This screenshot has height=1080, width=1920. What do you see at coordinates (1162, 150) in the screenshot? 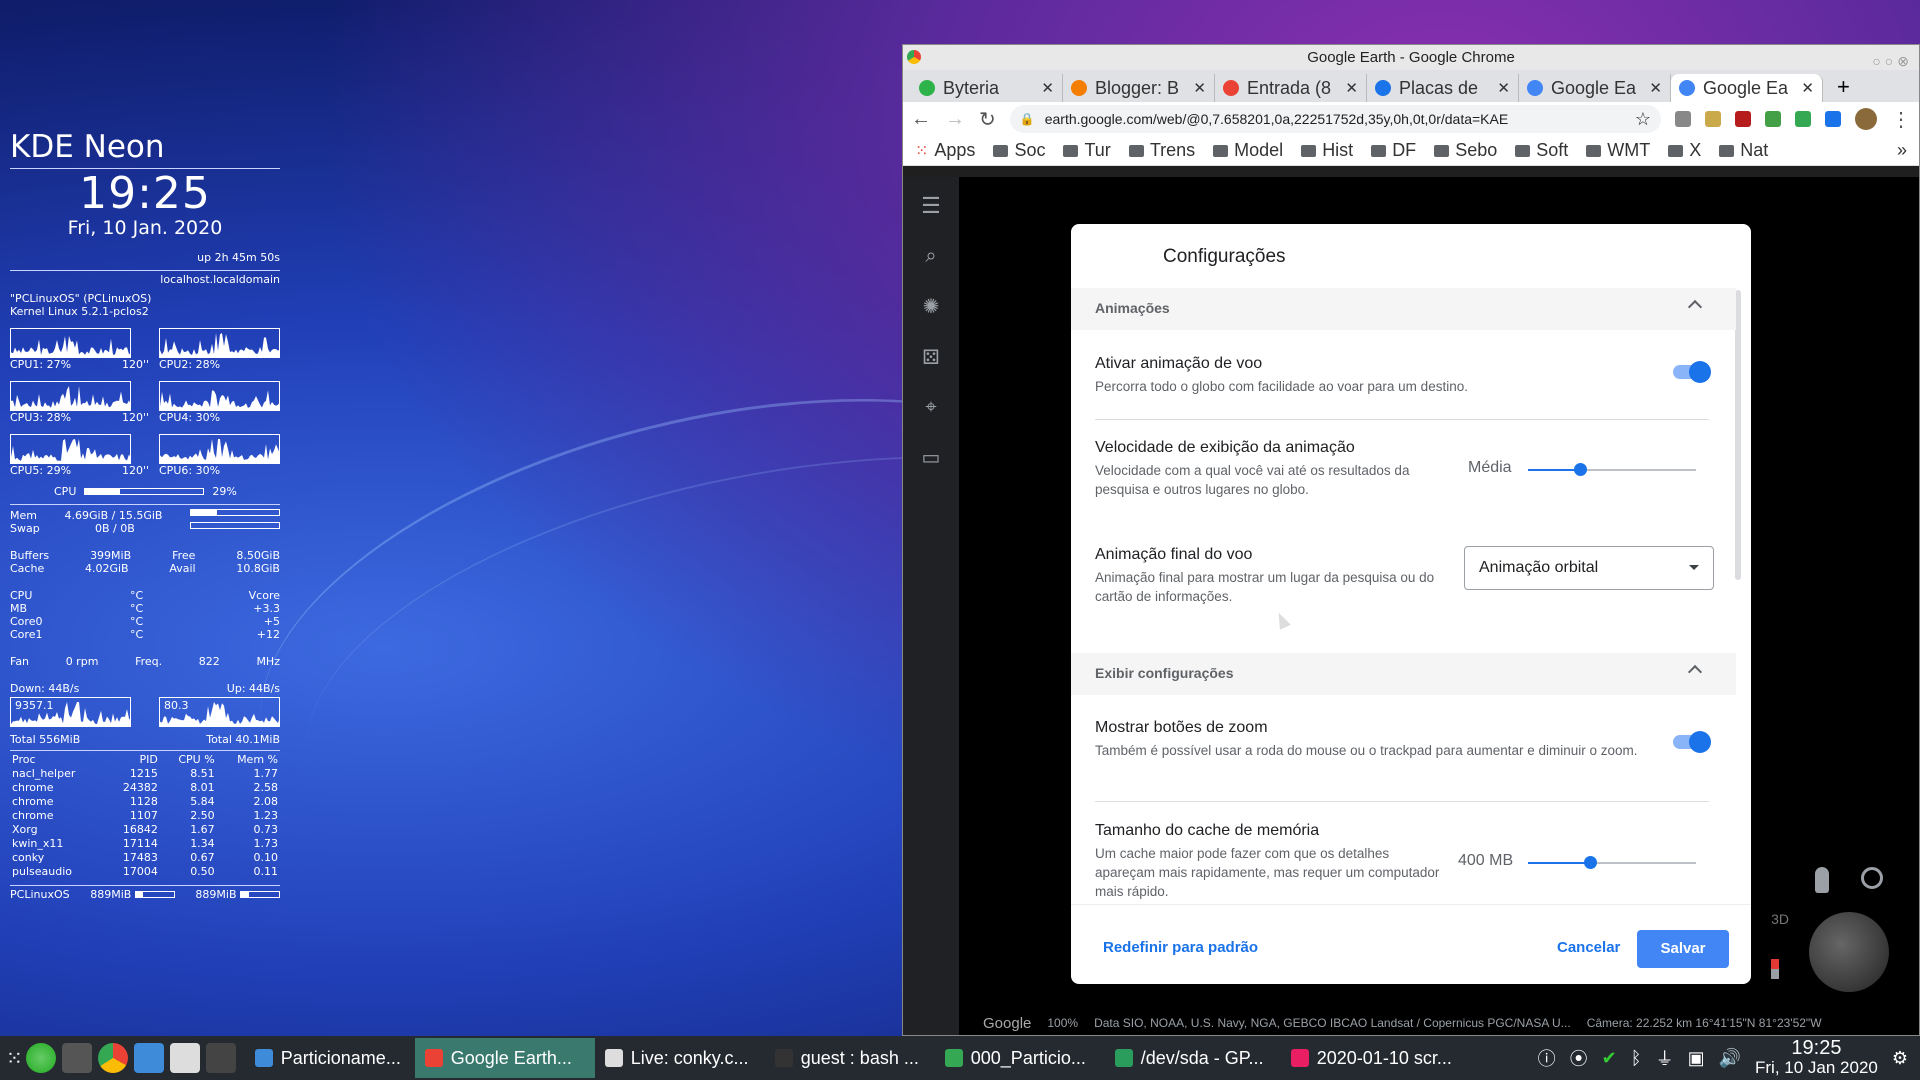
I see `bookmark-item: Trens` at bounding box center [1162, 150].